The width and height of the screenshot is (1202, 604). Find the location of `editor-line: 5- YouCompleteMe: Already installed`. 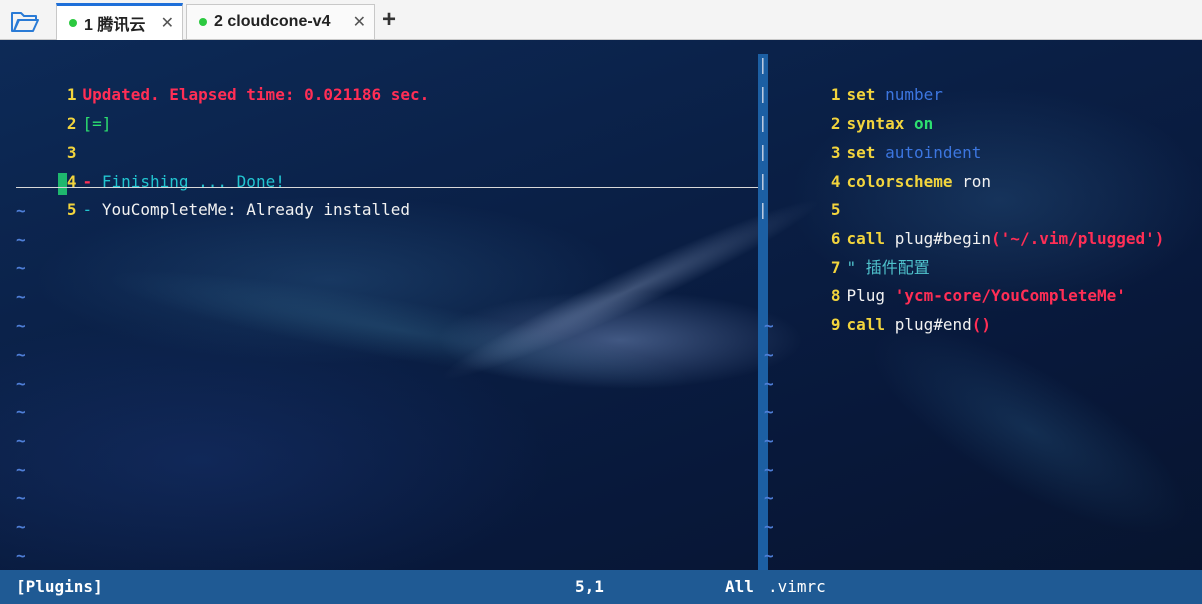

editor-line: 5- YouCompleteMe: Already installed is located at coordinates (213, 193).